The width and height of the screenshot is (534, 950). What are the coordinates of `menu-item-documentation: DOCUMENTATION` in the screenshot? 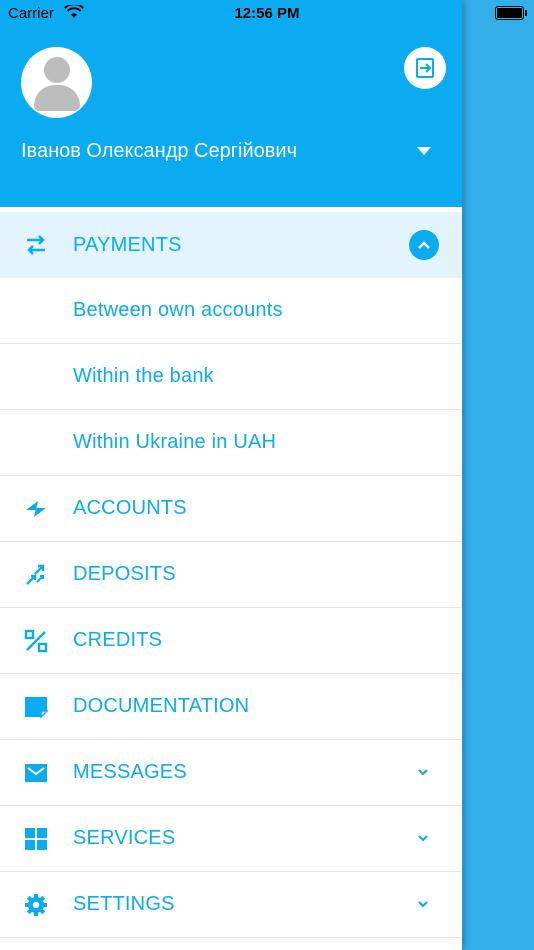 It's located at (231, 707).